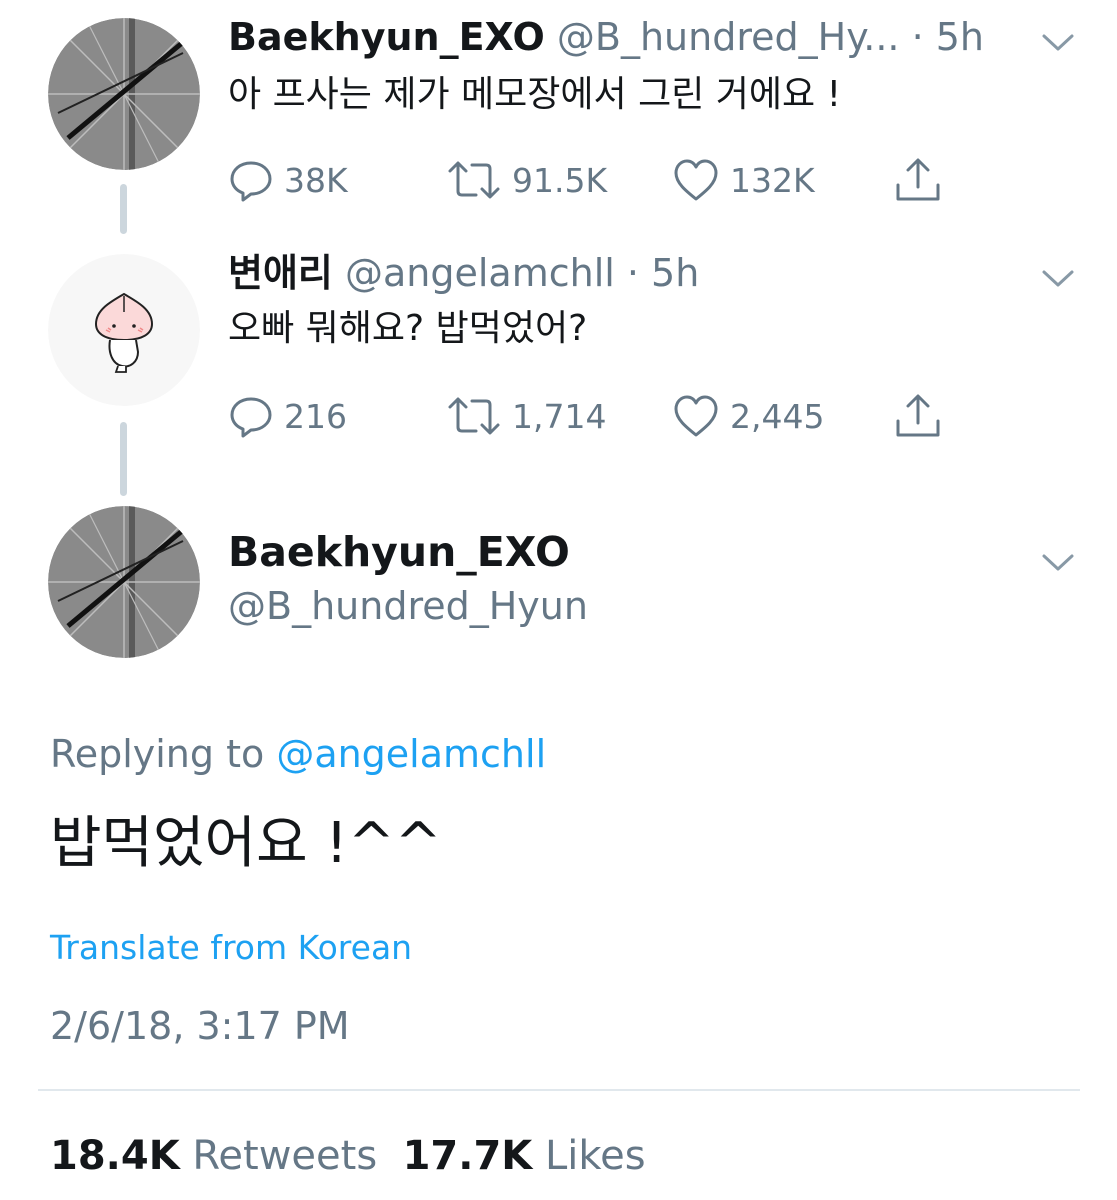 This screenshot has height=1200, width=1117. What do you see at coordinates (163, 754) in the screenshot?
I see `replying-prefix: Replying to` at bounding box center [163, 754].